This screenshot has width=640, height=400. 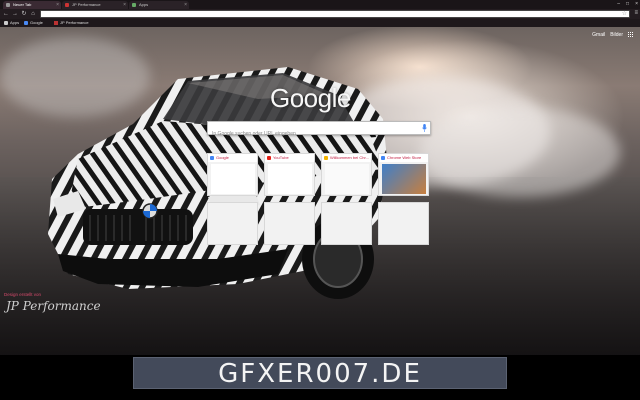 I want to click on images-link: Bilder, so click(x=616, y=35).